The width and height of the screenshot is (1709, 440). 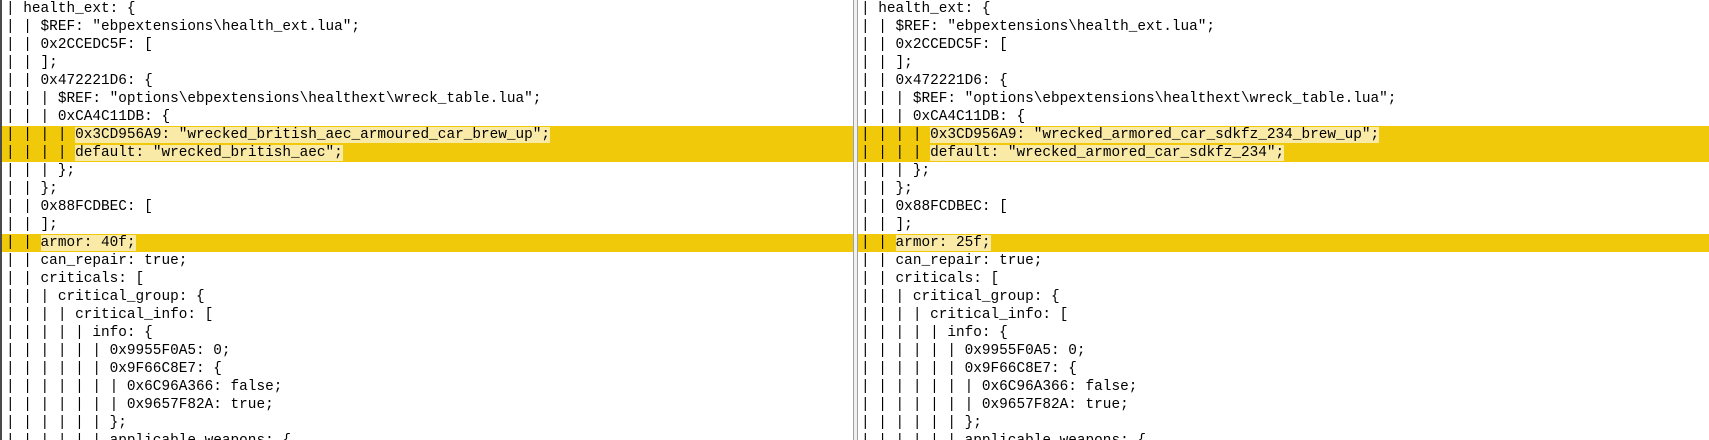 What do you see at coordinates (75, 279) in the screenshot?
I see `code-text-segment: | | criticals: [` at bounding box center [75, 279].